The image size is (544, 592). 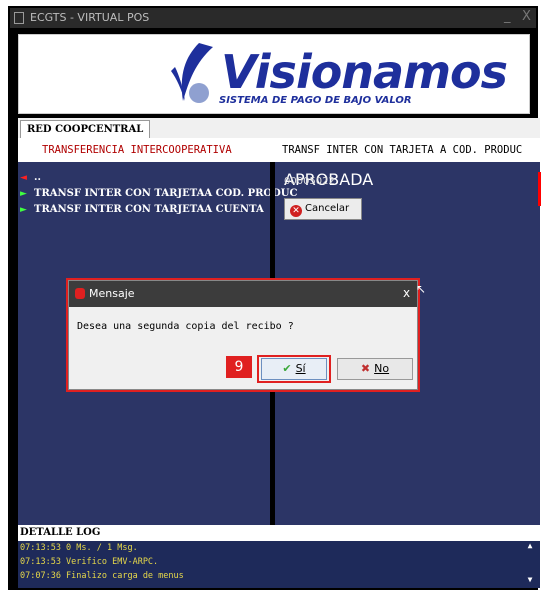 I want to click on dialog-title: Mensaje, so click(x=112, y=293).